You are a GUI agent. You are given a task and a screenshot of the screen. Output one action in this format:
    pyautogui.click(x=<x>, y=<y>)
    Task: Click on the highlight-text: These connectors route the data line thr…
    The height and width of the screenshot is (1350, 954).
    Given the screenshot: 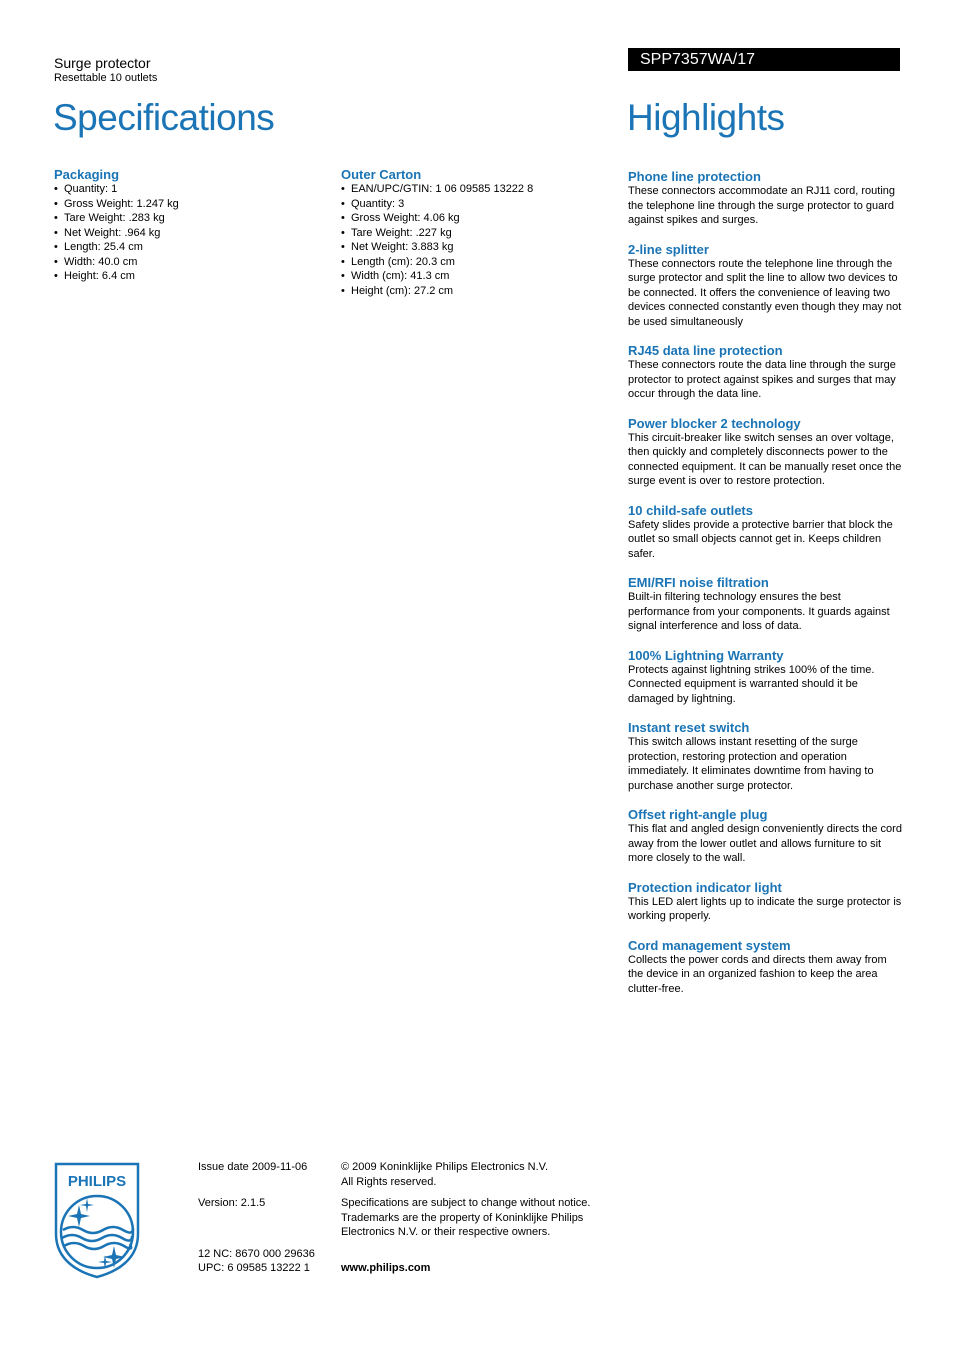 What is the action you would take?
    pyautogui.click(x=762, y=379)
    